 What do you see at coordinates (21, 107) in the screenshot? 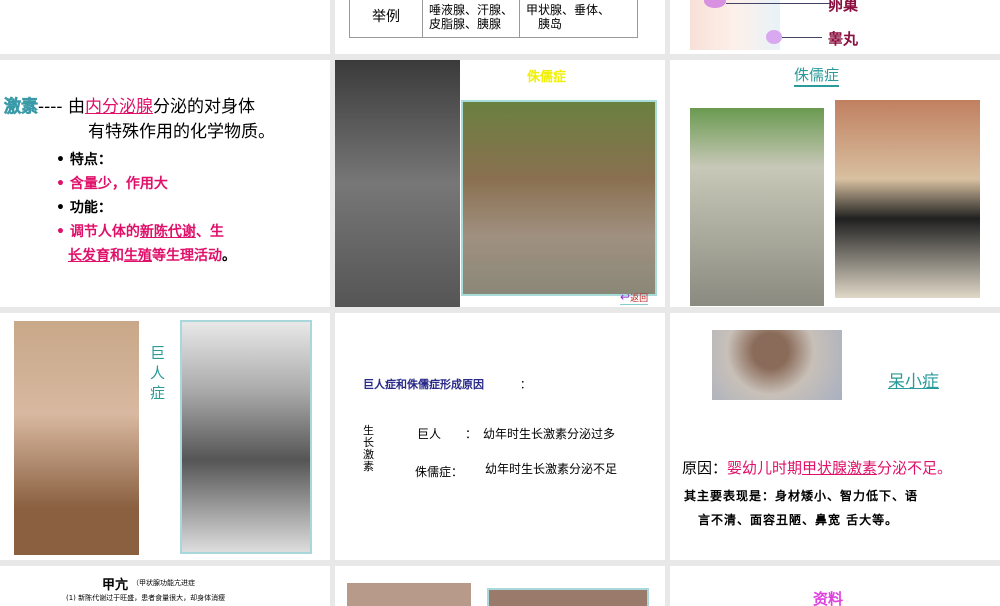
I see `hormone-title: 激素` at bounding box center [21, 107].